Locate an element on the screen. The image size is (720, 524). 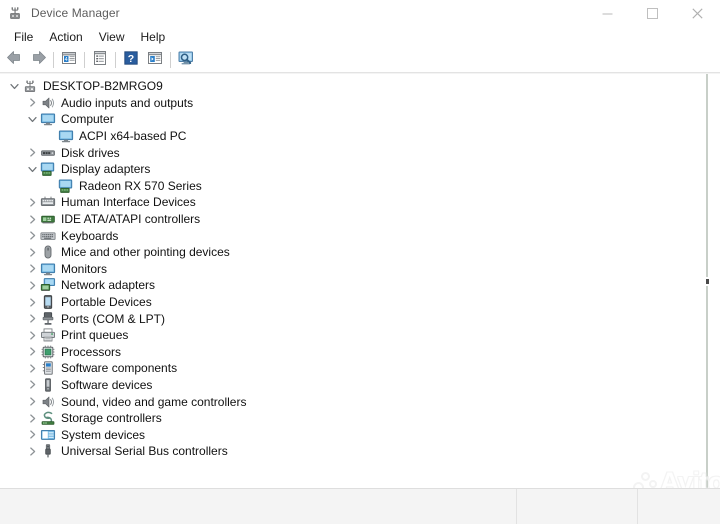
tree-node-label: Ports (COM & LPT) is located at coordinates (113, 318).